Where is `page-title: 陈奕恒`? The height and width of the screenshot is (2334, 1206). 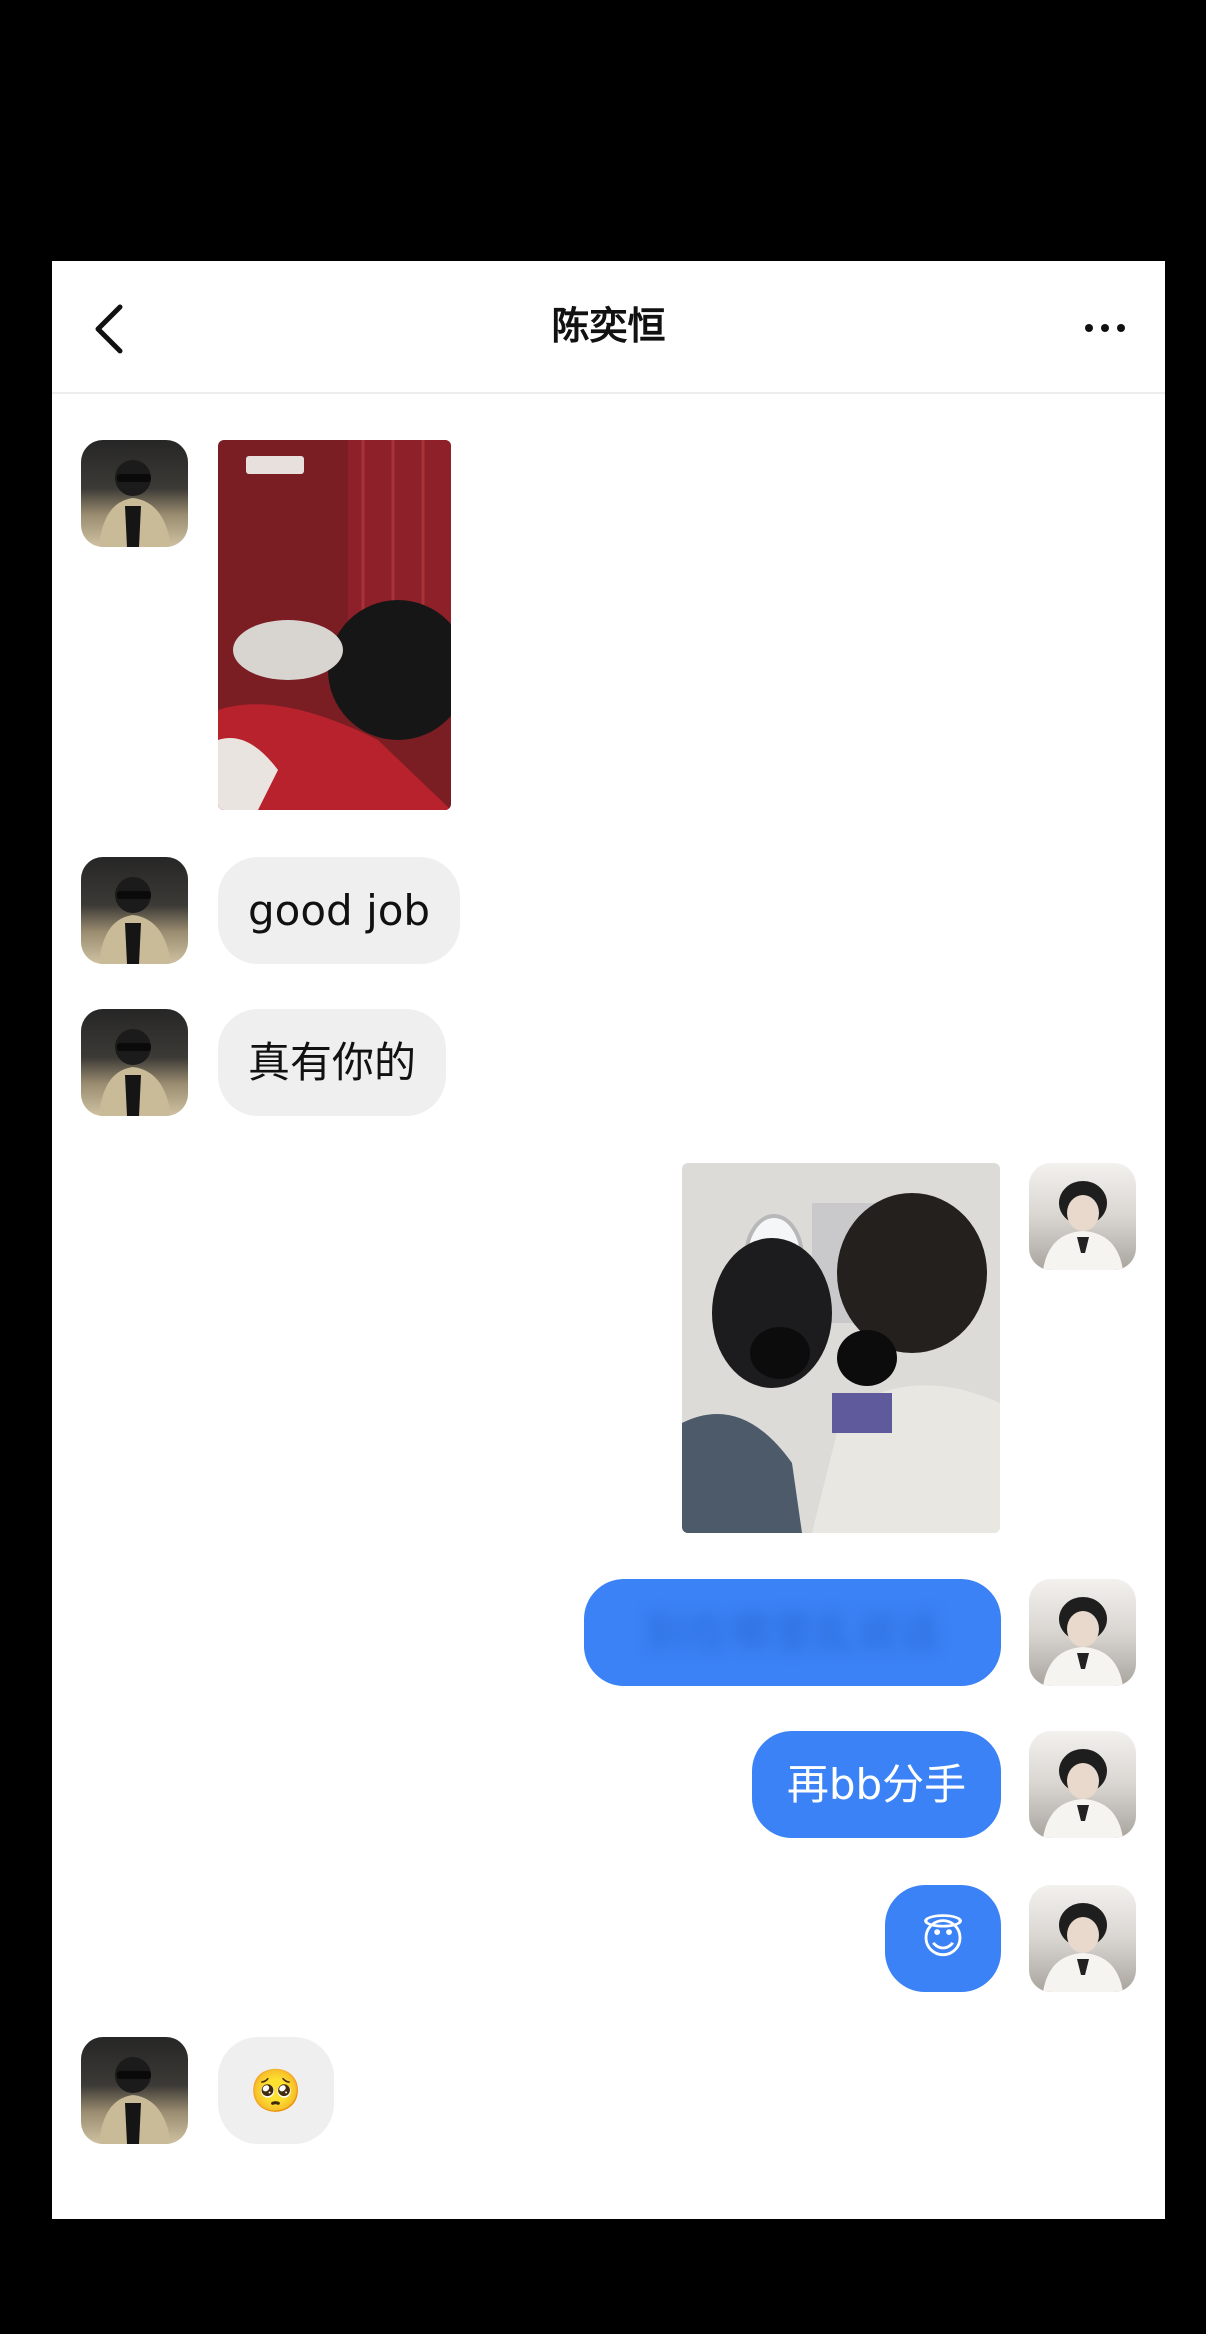
page-title: 陈奕恒 is located at coordinates (608, 326).